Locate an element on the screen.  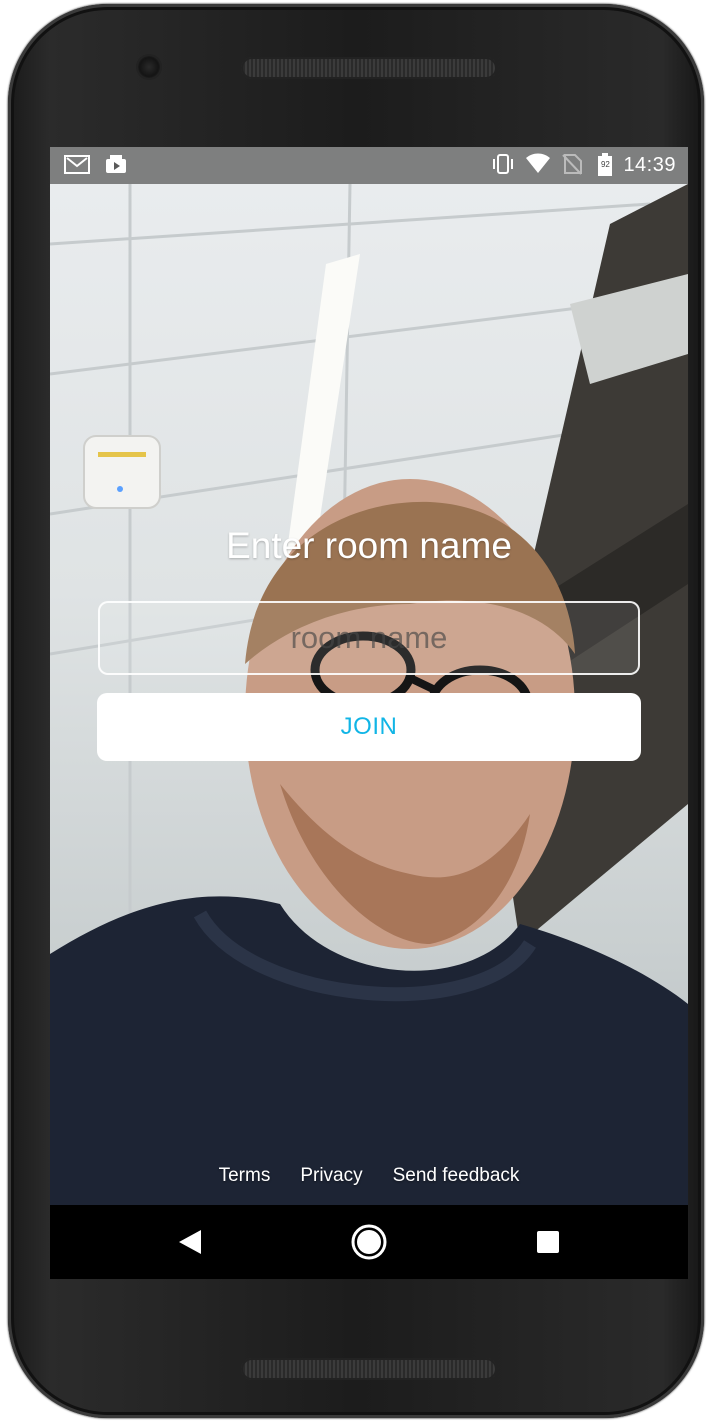
back-button is located at coordinates (190, 1242).